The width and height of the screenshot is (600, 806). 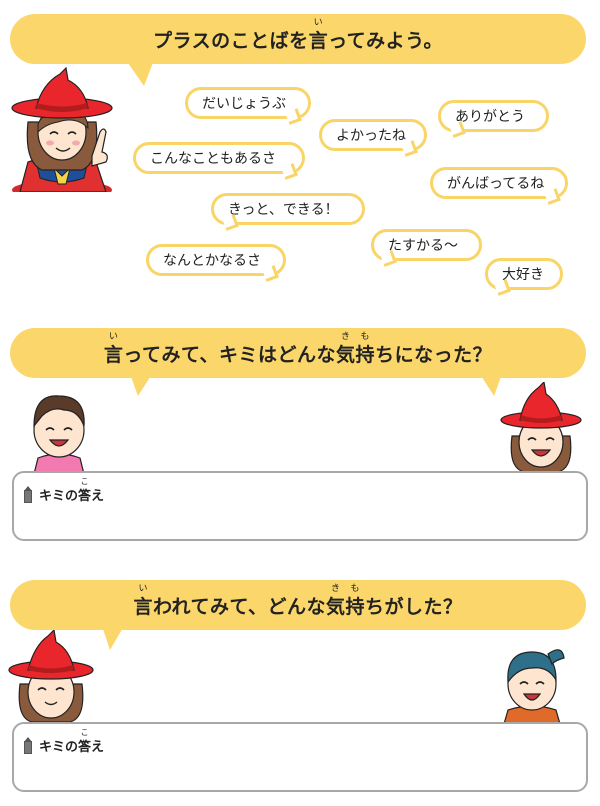 I want to click on phrase-bubble-ganbatterune: がんばってるね, so click(x=499, y=186).